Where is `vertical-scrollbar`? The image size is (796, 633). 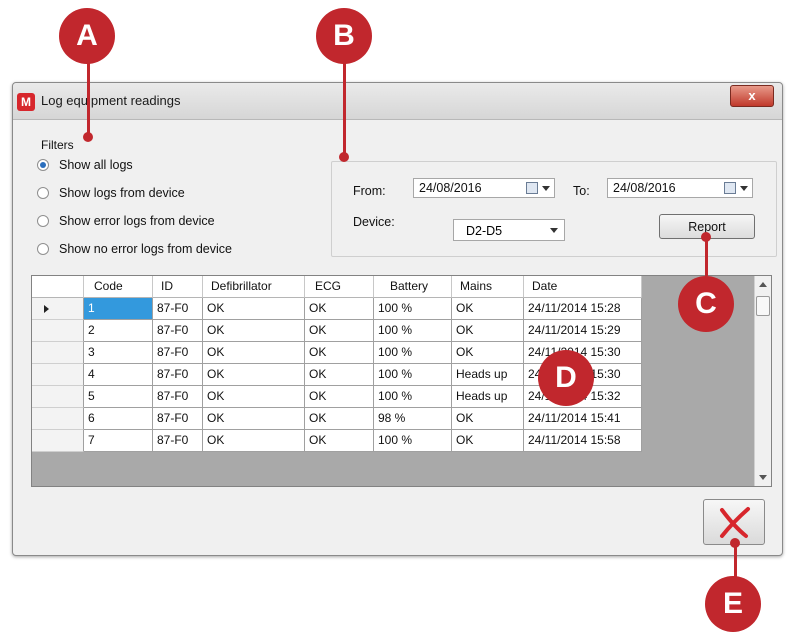
vertical-scrollbar is located at coordinates (762, 381).